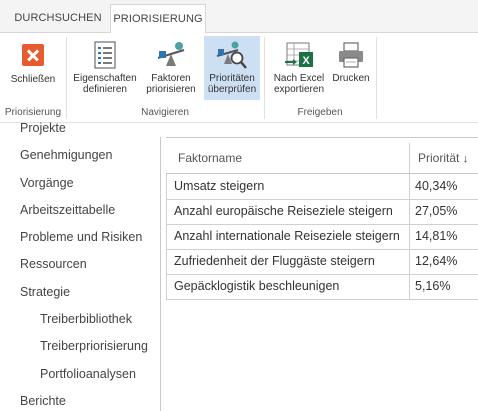 Image resolution: width=478 pixels, height=411 pixels. Describe the element at coordinates (33, 55) in the screenshot. I see `close-icon` at that location.